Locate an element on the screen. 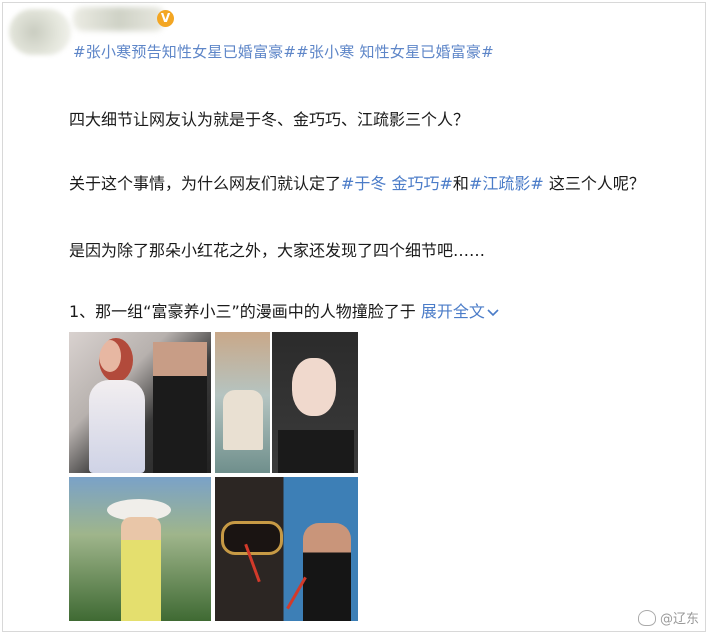 The width and height of the screenshot is (710, 636). photo-5-man is located at coordinates (327, 572).